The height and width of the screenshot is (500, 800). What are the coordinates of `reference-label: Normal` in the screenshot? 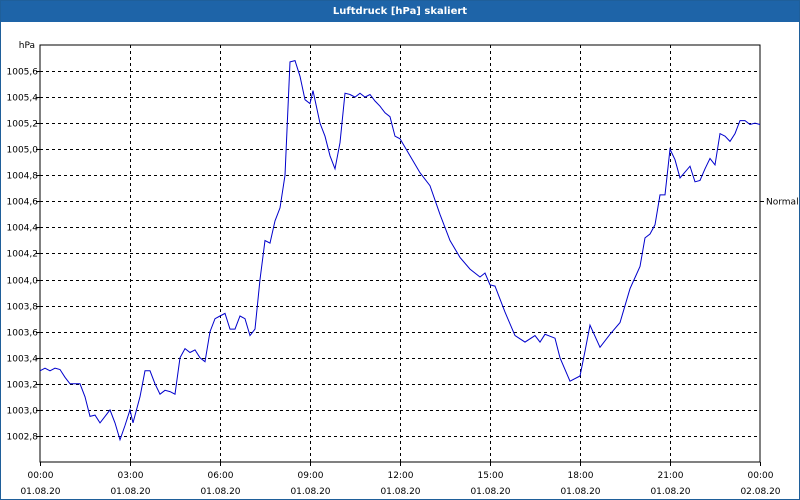 It's located at (782, 203).